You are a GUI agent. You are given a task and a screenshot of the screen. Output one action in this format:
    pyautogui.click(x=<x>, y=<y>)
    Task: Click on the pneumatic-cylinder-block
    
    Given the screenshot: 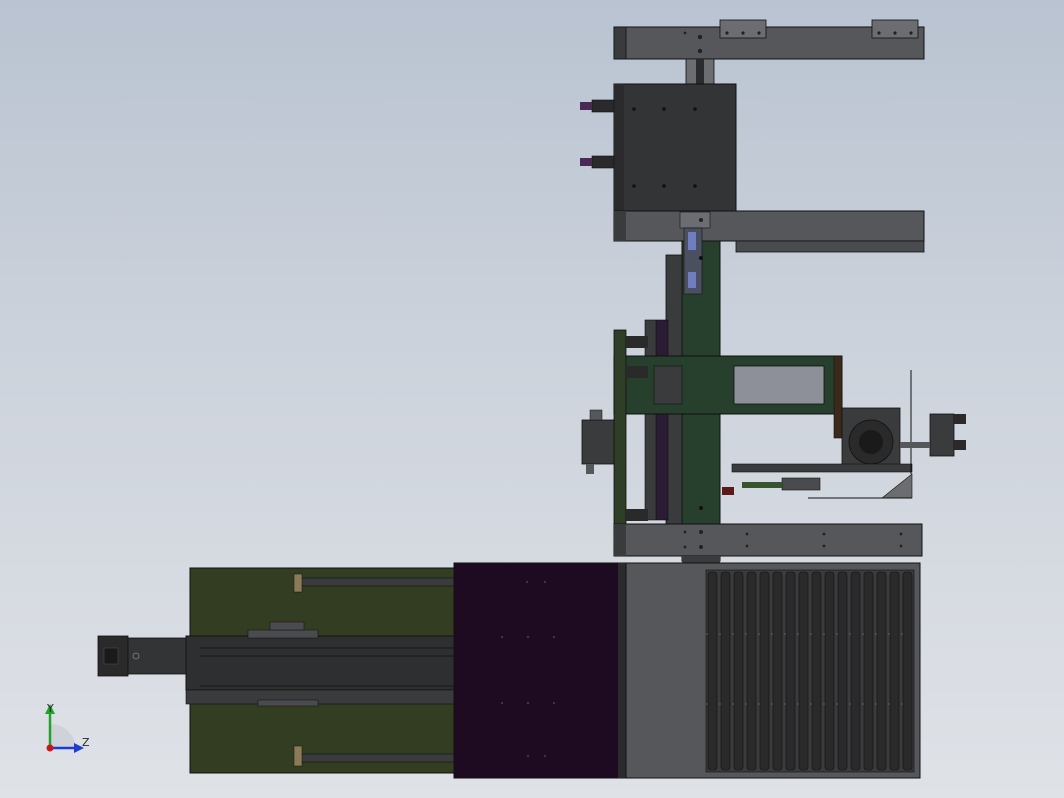 What is the action you would take?
    pyautogui.click(x=658, y=148)
    